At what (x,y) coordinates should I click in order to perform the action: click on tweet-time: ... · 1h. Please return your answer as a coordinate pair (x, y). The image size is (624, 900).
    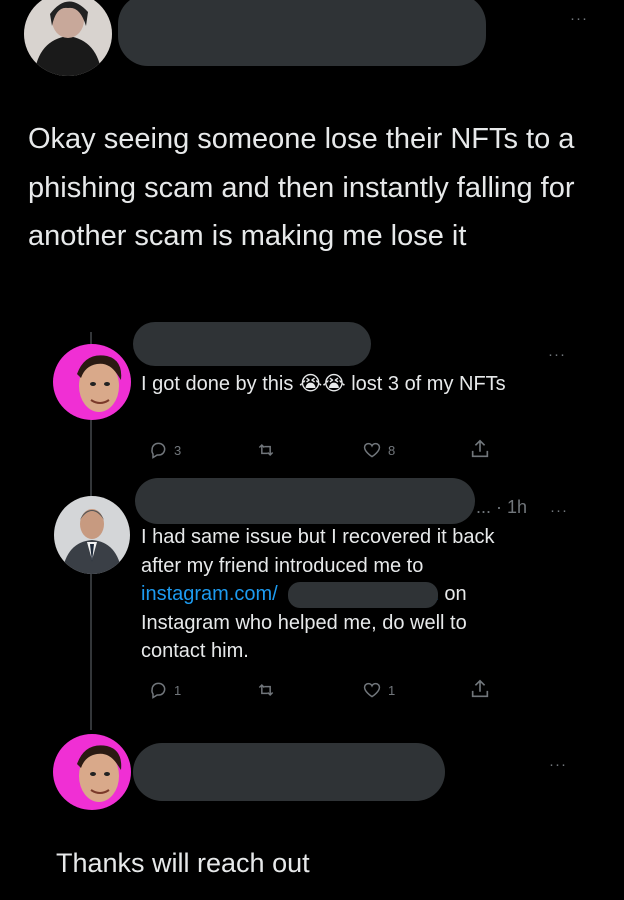
    Looking at the image, I should click on (502, 507).